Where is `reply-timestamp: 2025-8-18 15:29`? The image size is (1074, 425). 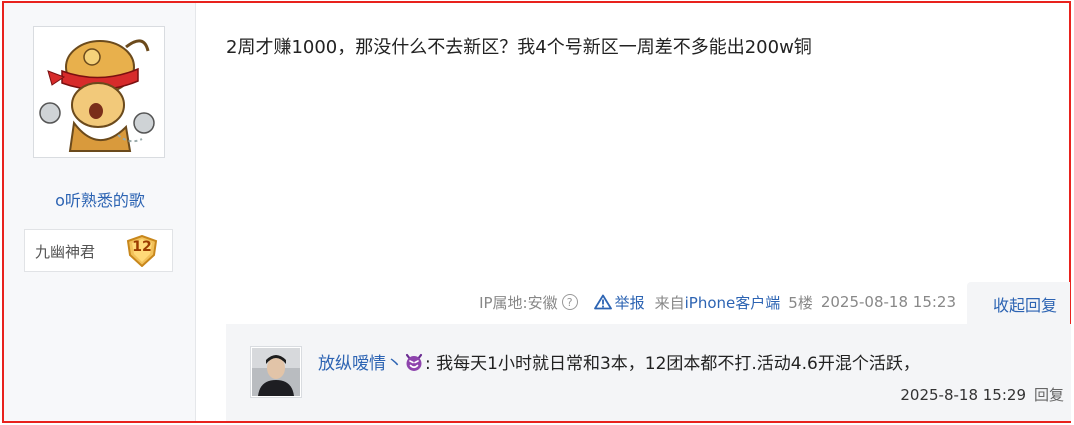
reply-timestamp: 2025-8-18 15:29 is located at coordinates (963, 395).